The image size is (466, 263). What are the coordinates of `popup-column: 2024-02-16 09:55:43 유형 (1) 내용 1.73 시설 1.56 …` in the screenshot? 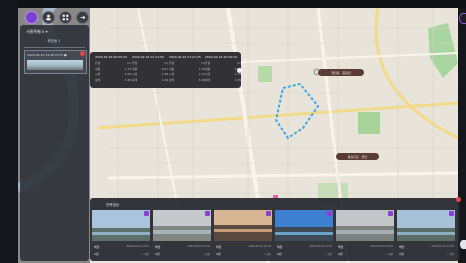 It's located at (113, 69).